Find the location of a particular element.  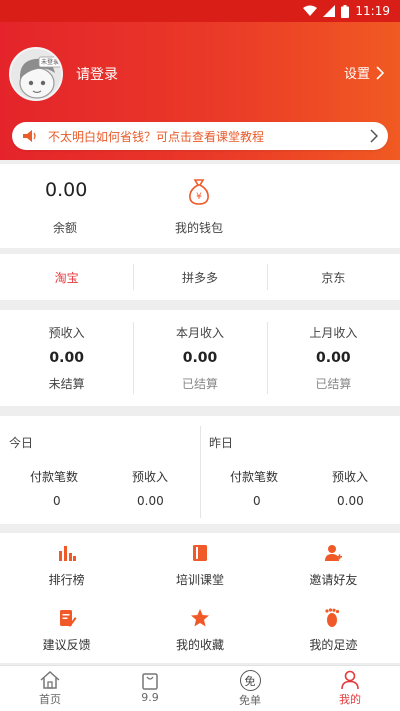

free-icon: 免 is located at coordinates (250, 680).